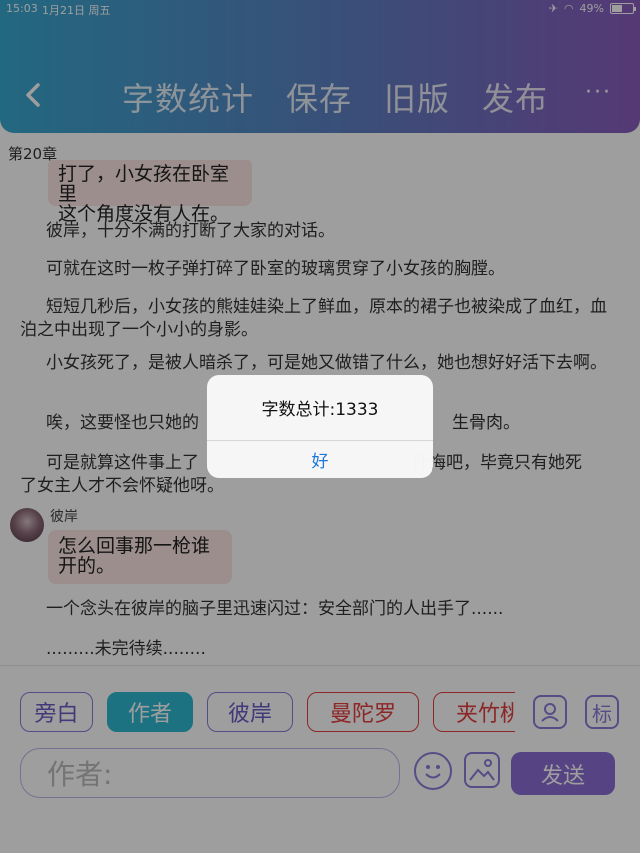 Image resolution: width=640 pixels, height=853 pixels. Describe the element at coordinates (320, 408) in the screenshot. I see `dialog-message: 字数总计:1333` at that location.